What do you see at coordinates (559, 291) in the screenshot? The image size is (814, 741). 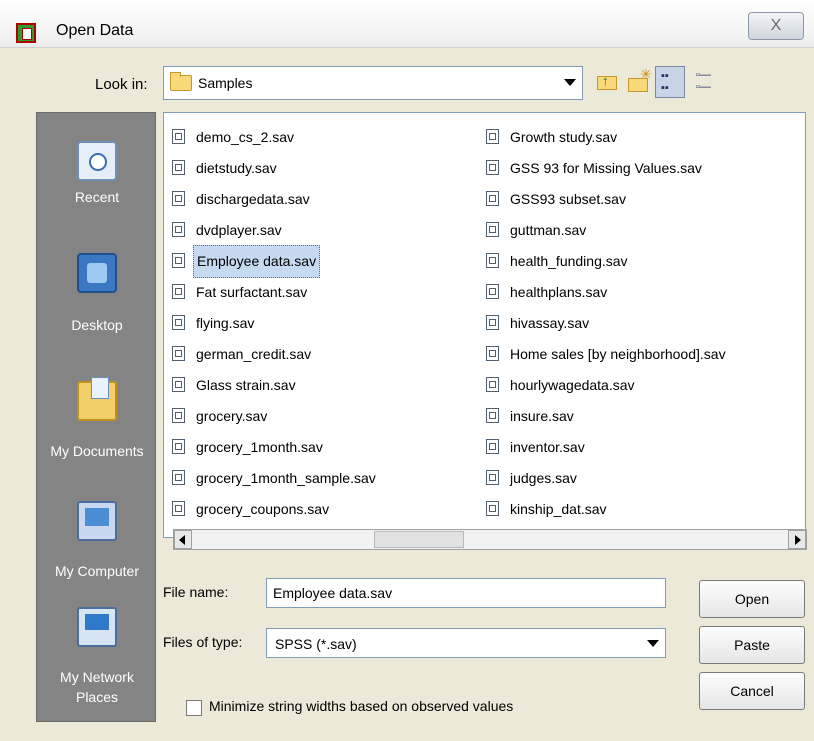 I see `file-name: healthplans.sav` at bounding box center [559, 291].